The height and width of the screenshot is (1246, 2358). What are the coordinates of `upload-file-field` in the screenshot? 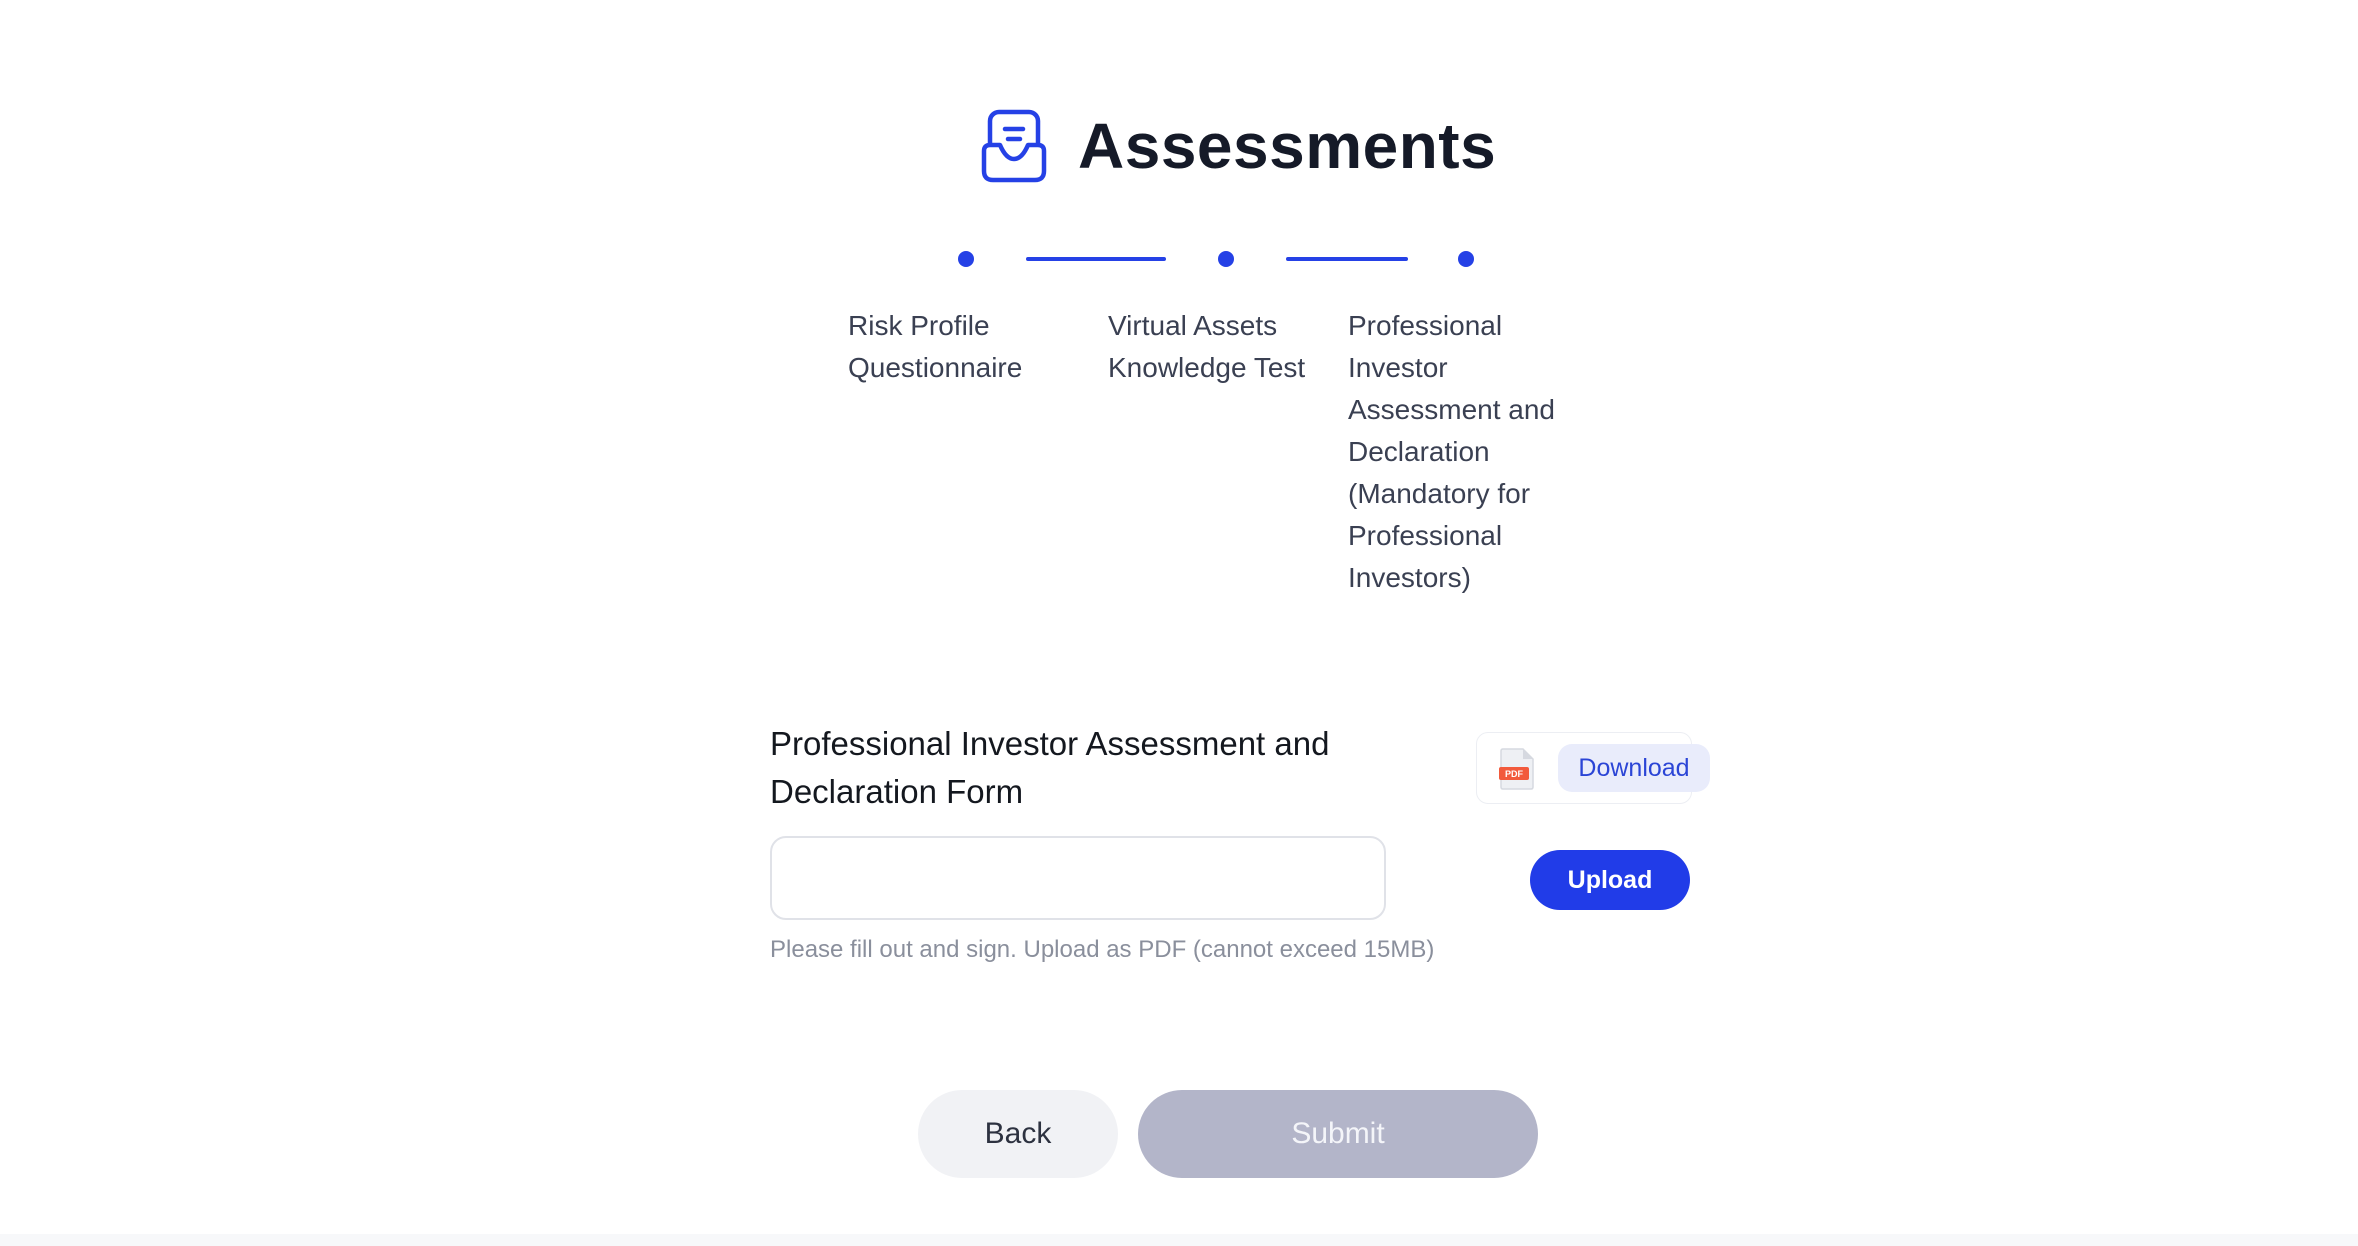 It's located at (1078, 878).